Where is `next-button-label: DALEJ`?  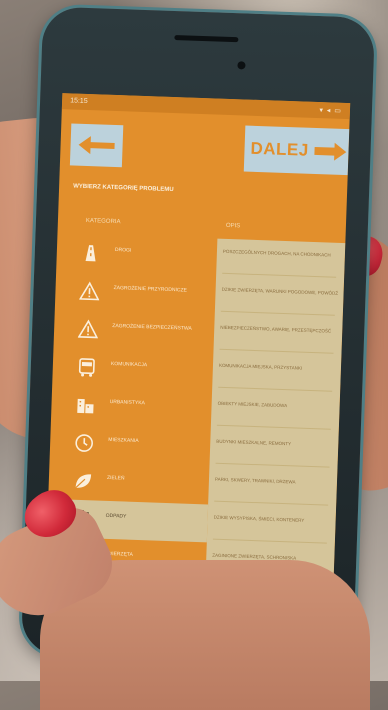 next-button-label: DALEJ is located at coordinates (280, 149).